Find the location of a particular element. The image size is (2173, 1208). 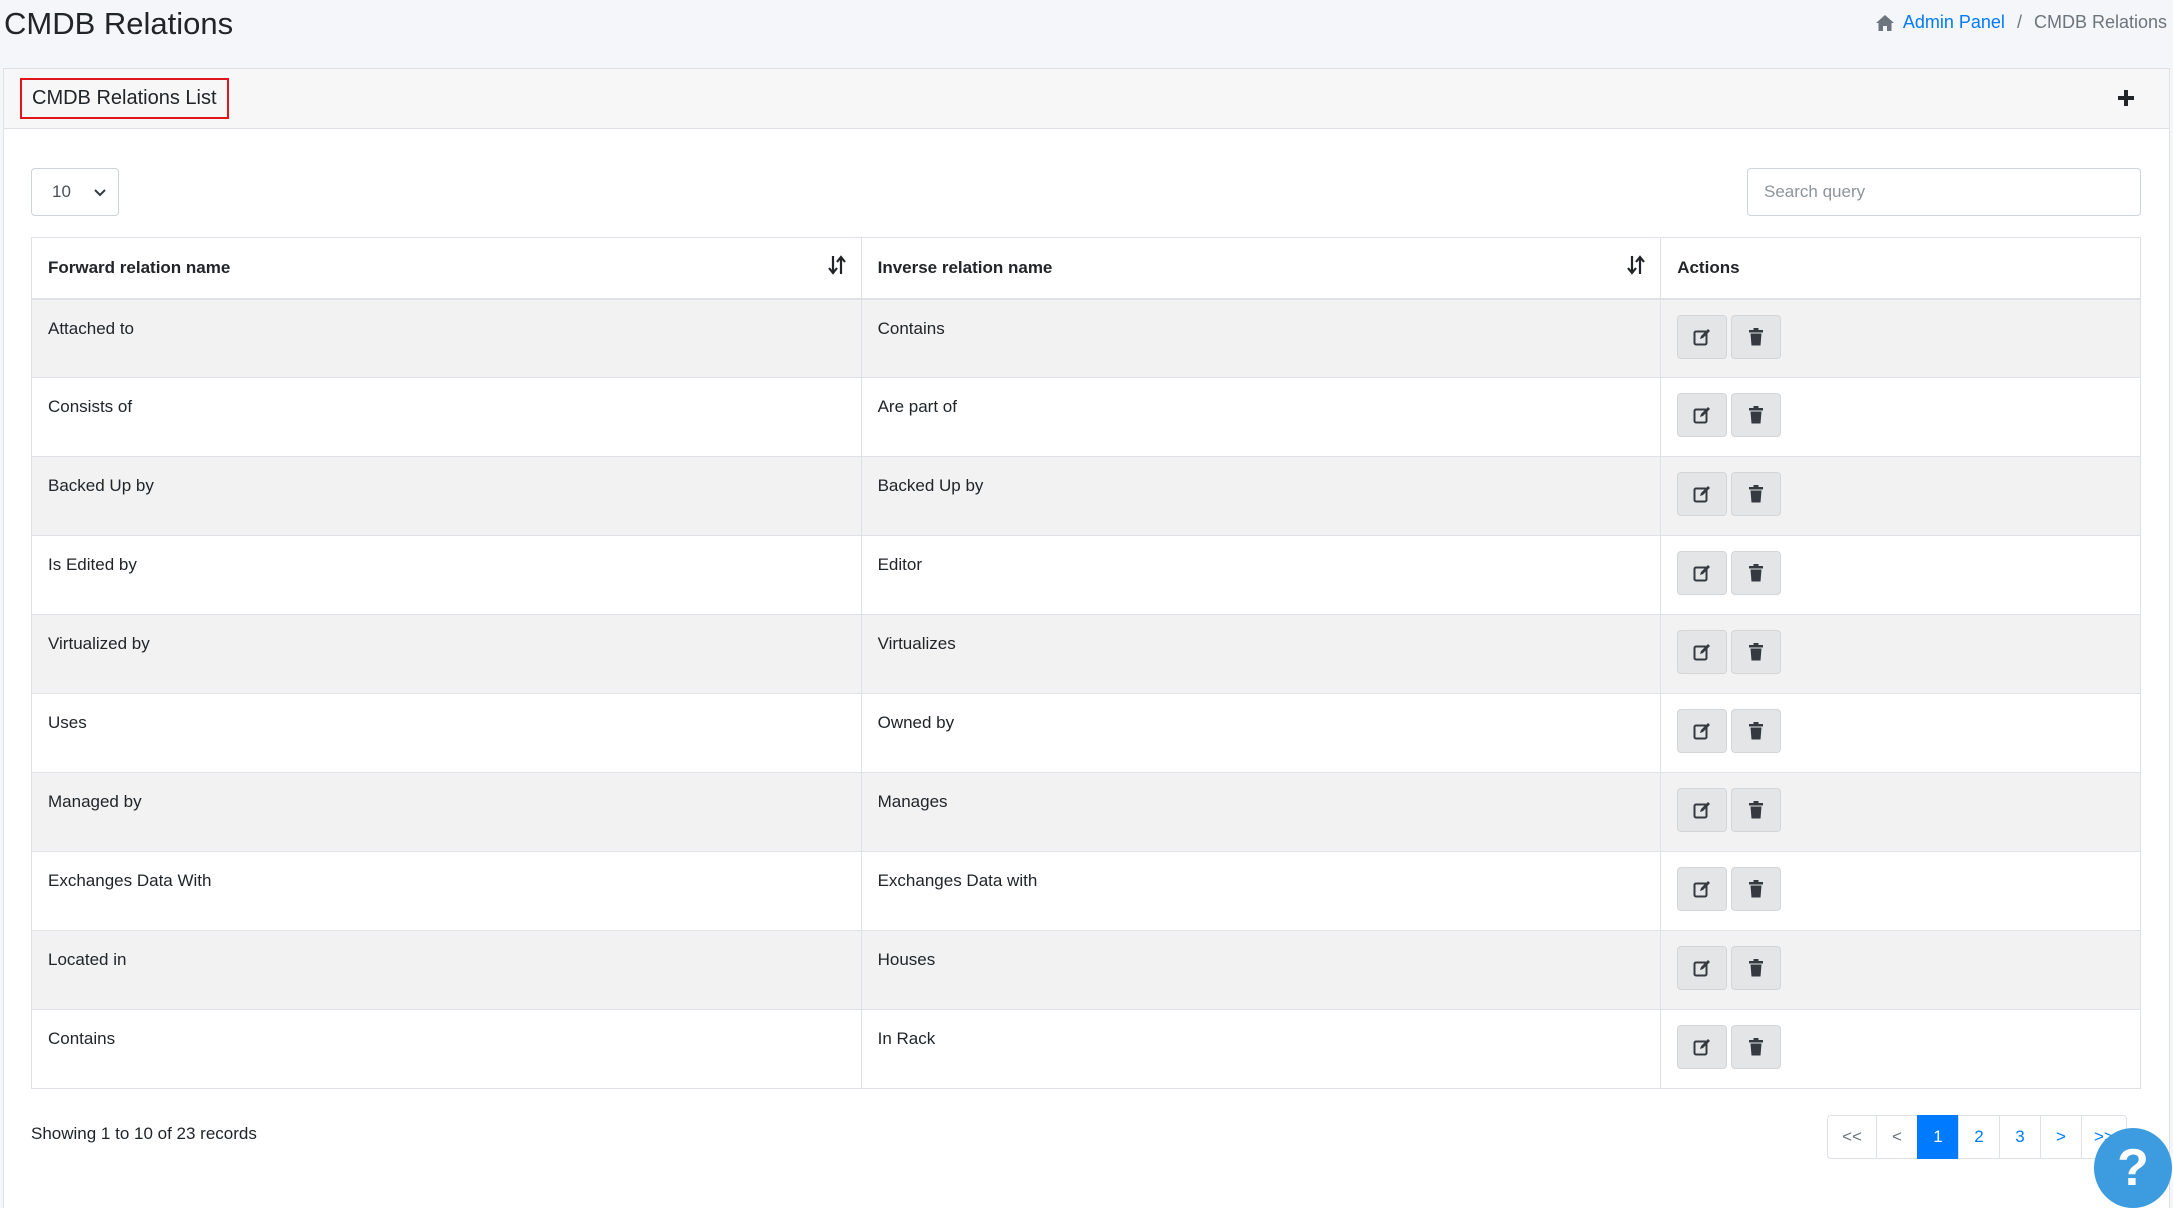

pagination-first: << is located at coordinates (1852, 1137).